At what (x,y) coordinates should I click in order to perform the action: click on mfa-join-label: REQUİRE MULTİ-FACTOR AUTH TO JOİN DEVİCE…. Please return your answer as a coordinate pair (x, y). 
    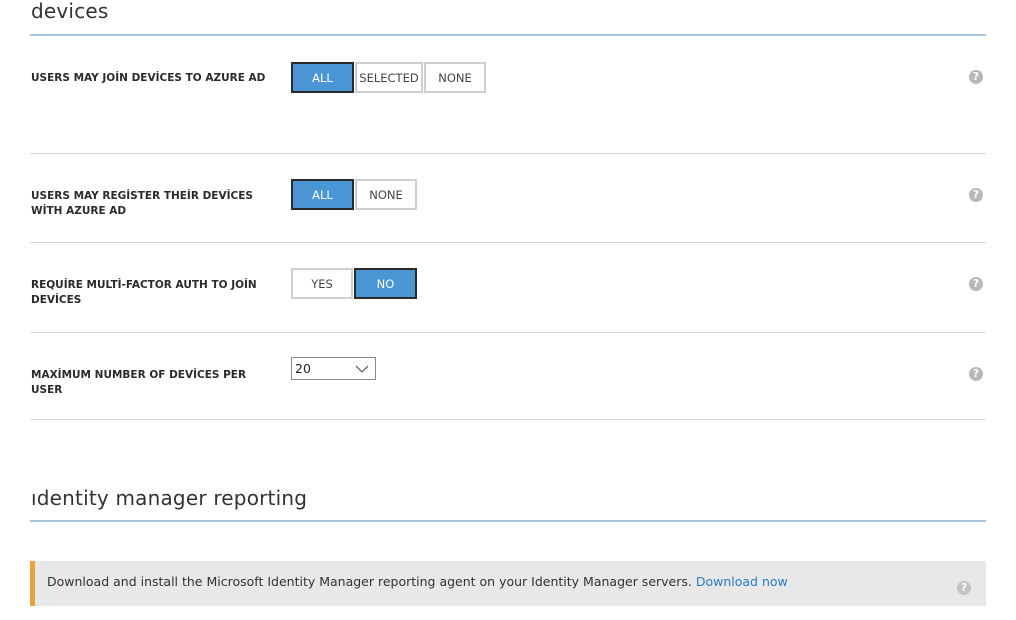
    Looking at the image, I should click on (144, 292).